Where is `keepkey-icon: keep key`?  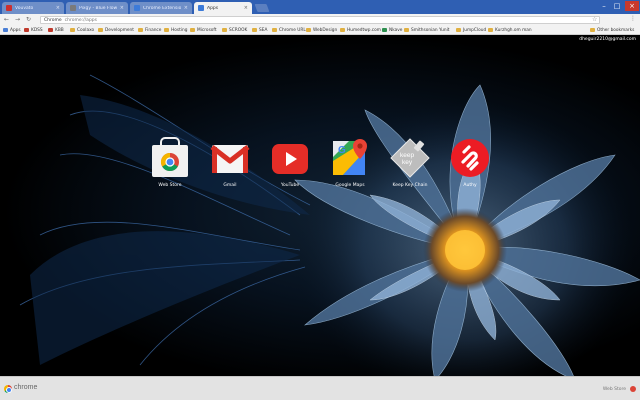
keepkey-icon: keep key is located at coordinates (410, 158).